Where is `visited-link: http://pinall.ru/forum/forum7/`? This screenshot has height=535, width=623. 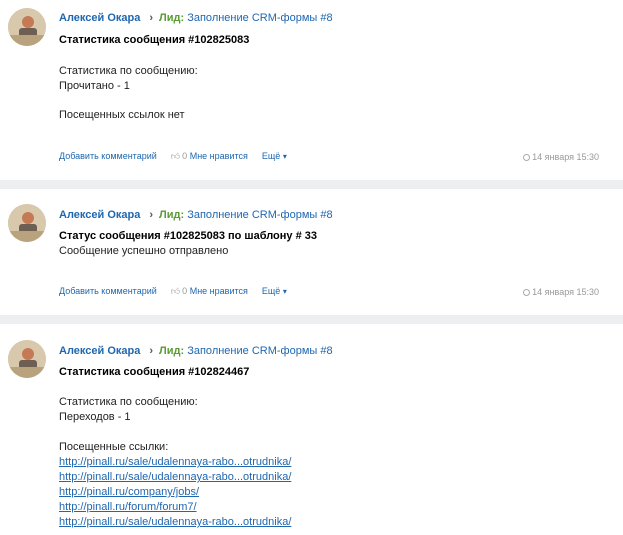
visited-link: http://pinall.ru/forum/forum7/ is located at coordinates (128, 507).